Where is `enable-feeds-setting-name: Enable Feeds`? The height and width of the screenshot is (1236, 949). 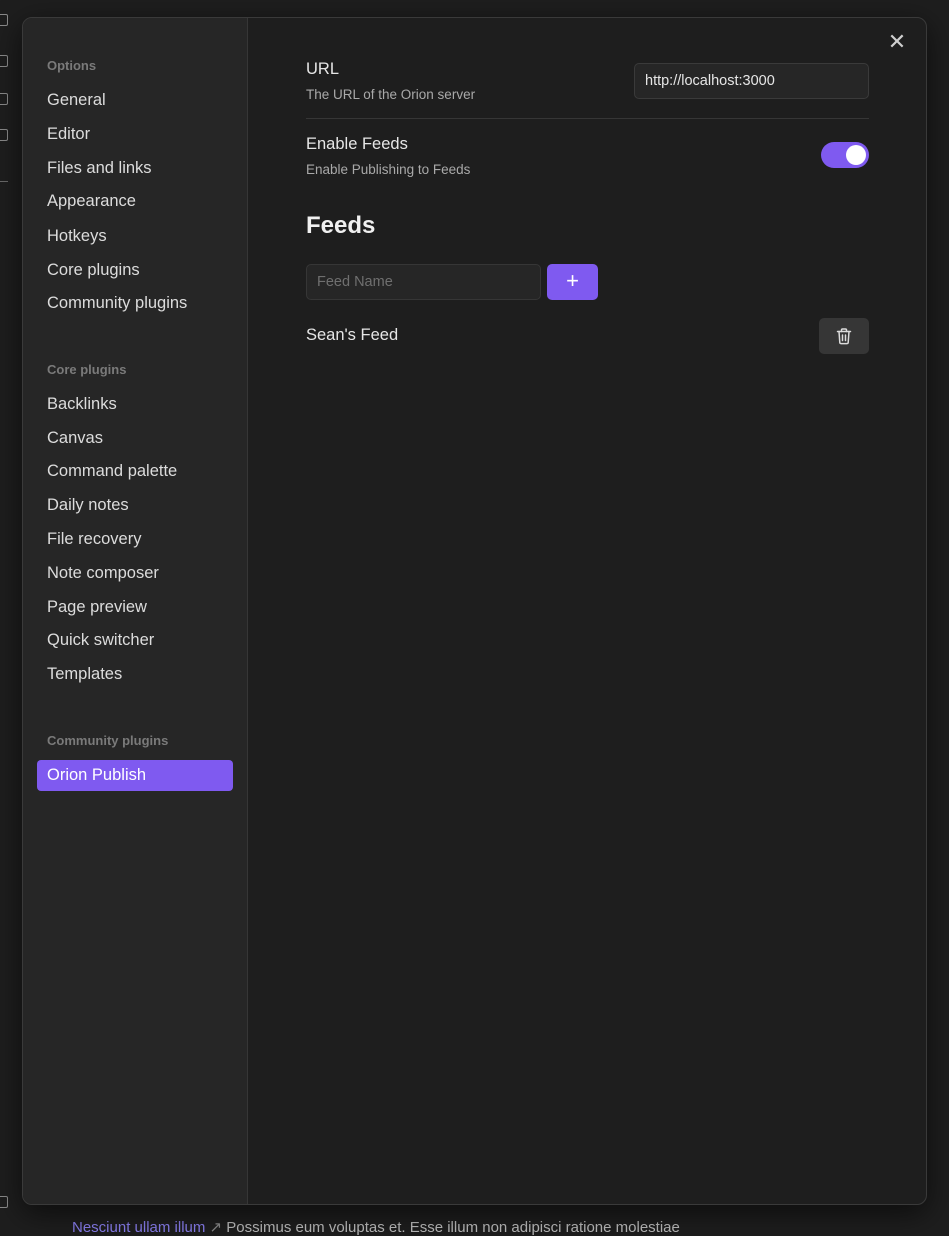
enable-feeds-setting-name: Enable Feeds is located at coordinates (357, 144).